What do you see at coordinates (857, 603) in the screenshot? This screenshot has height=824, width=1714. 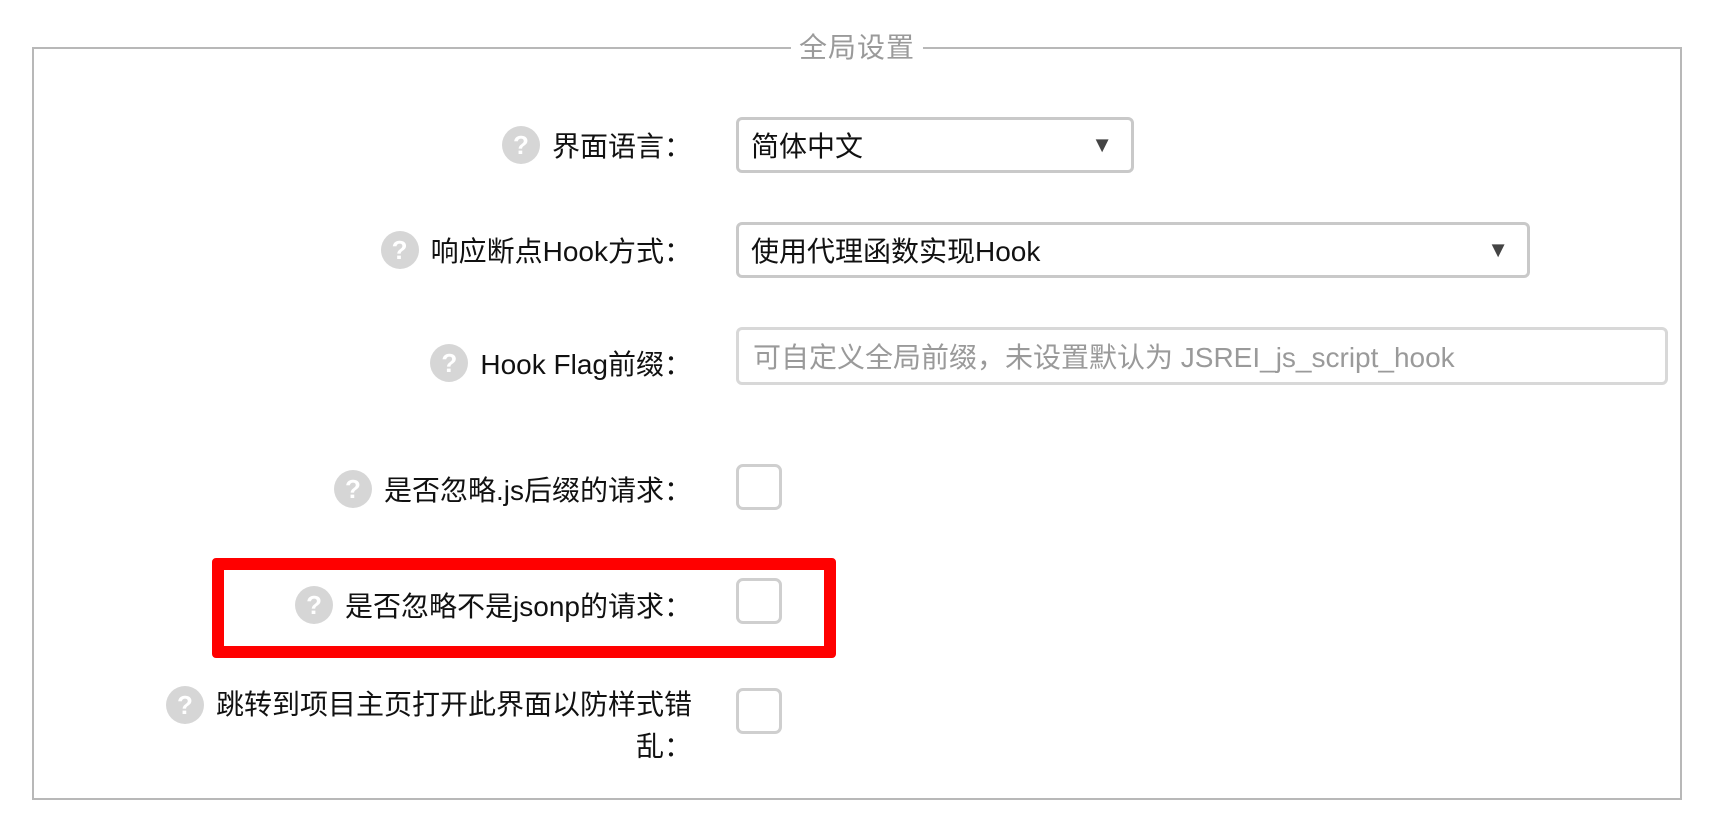 I see `ignore-non-jsonp-row: ? 是否忽略不是jsonp的请求：` at bounding box center [857, 603].